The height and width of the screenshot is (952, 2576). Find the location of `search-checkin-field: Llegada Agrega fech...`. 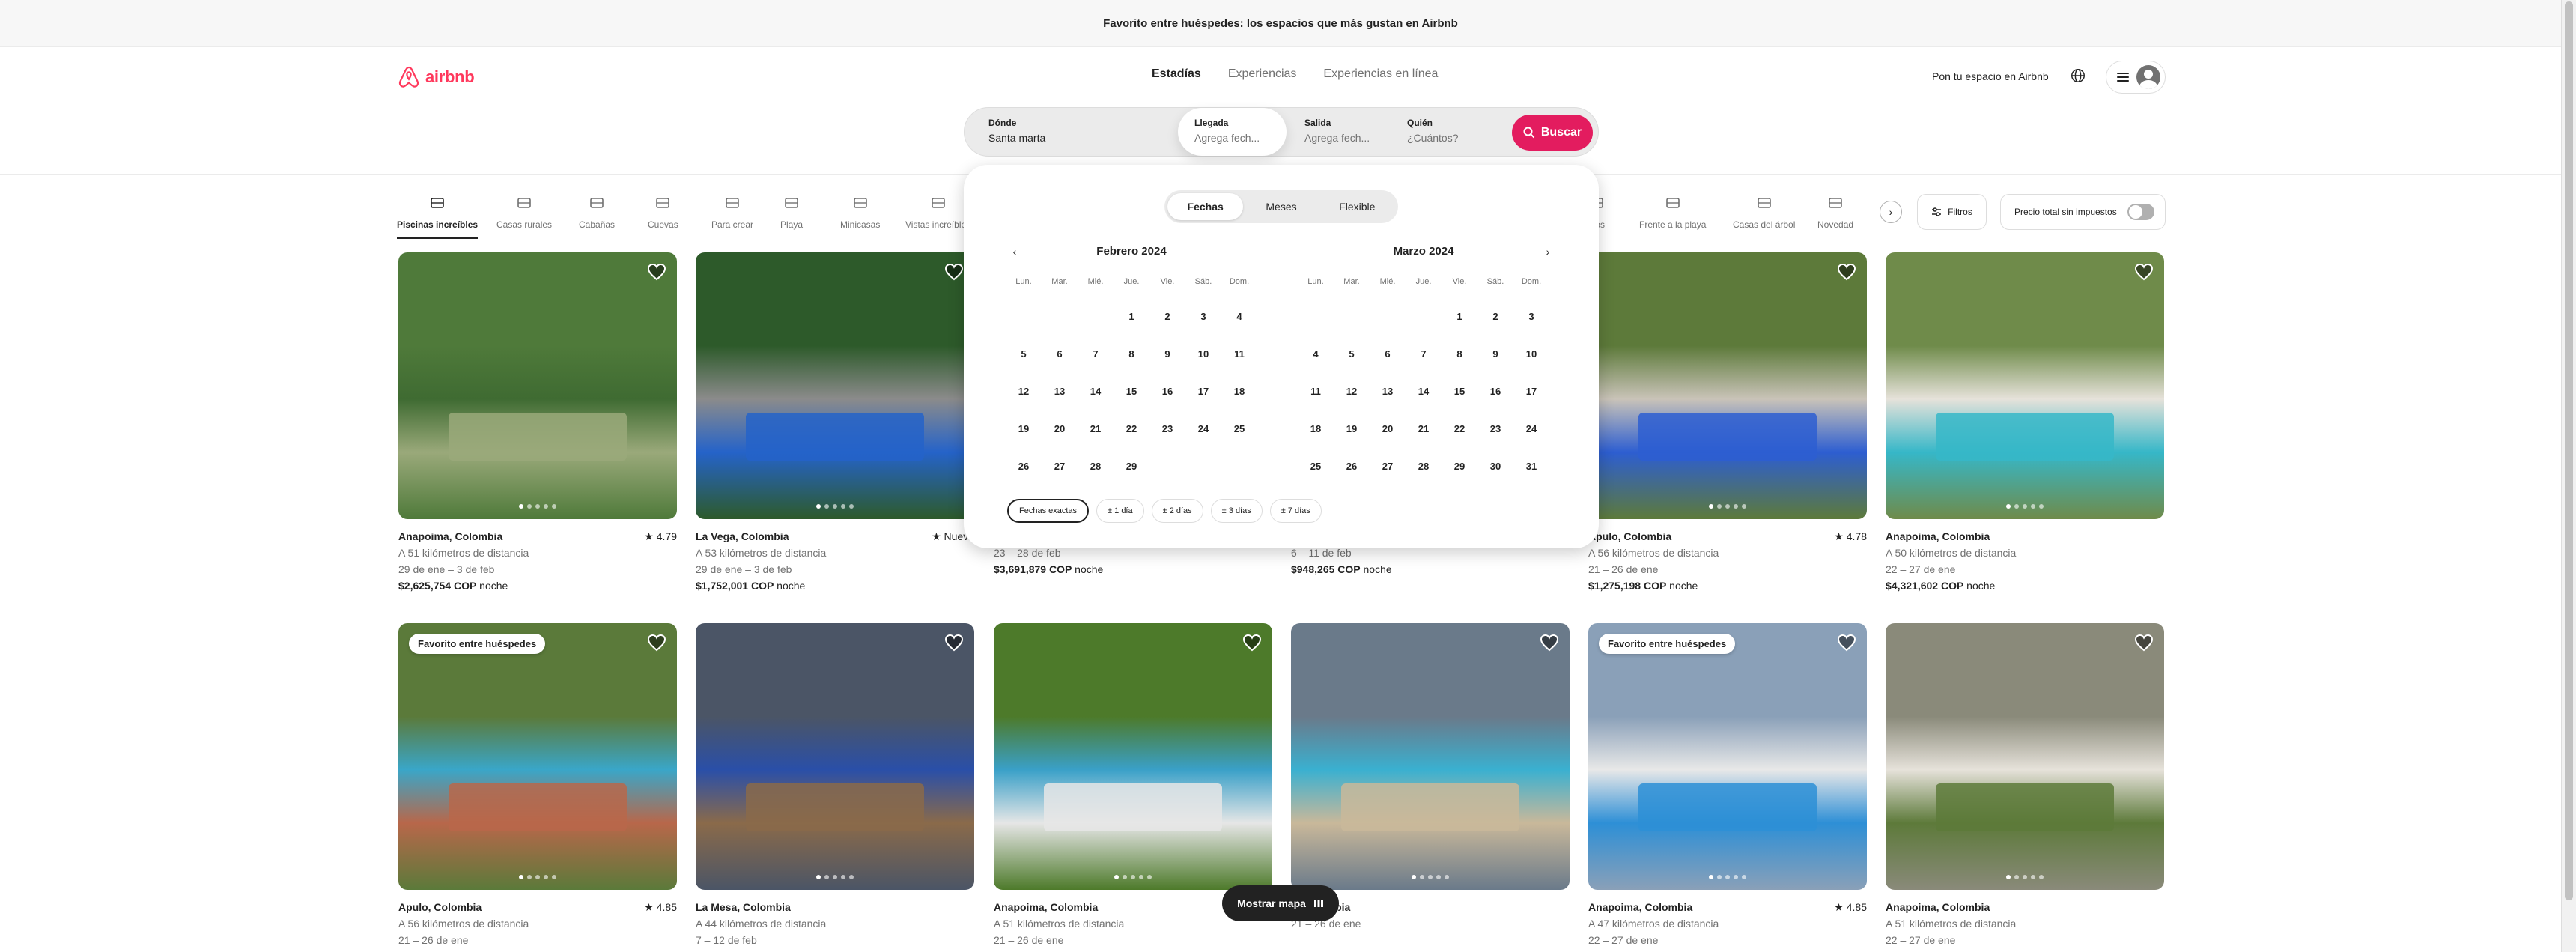

search-checkin-field: Llegada Agrega fech... is located at coordinates (1232, 132).